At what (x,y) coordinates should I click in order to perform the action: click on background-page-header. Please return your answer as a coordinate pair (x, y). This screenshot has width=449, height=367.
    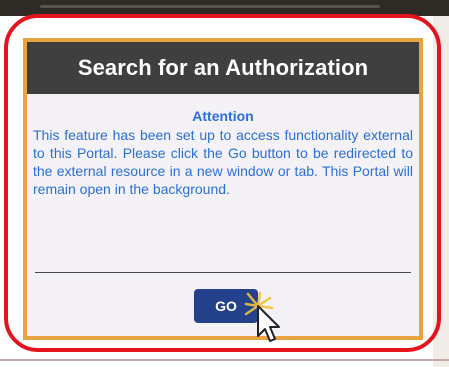
    Looking at the image, I should click on (224, 8).